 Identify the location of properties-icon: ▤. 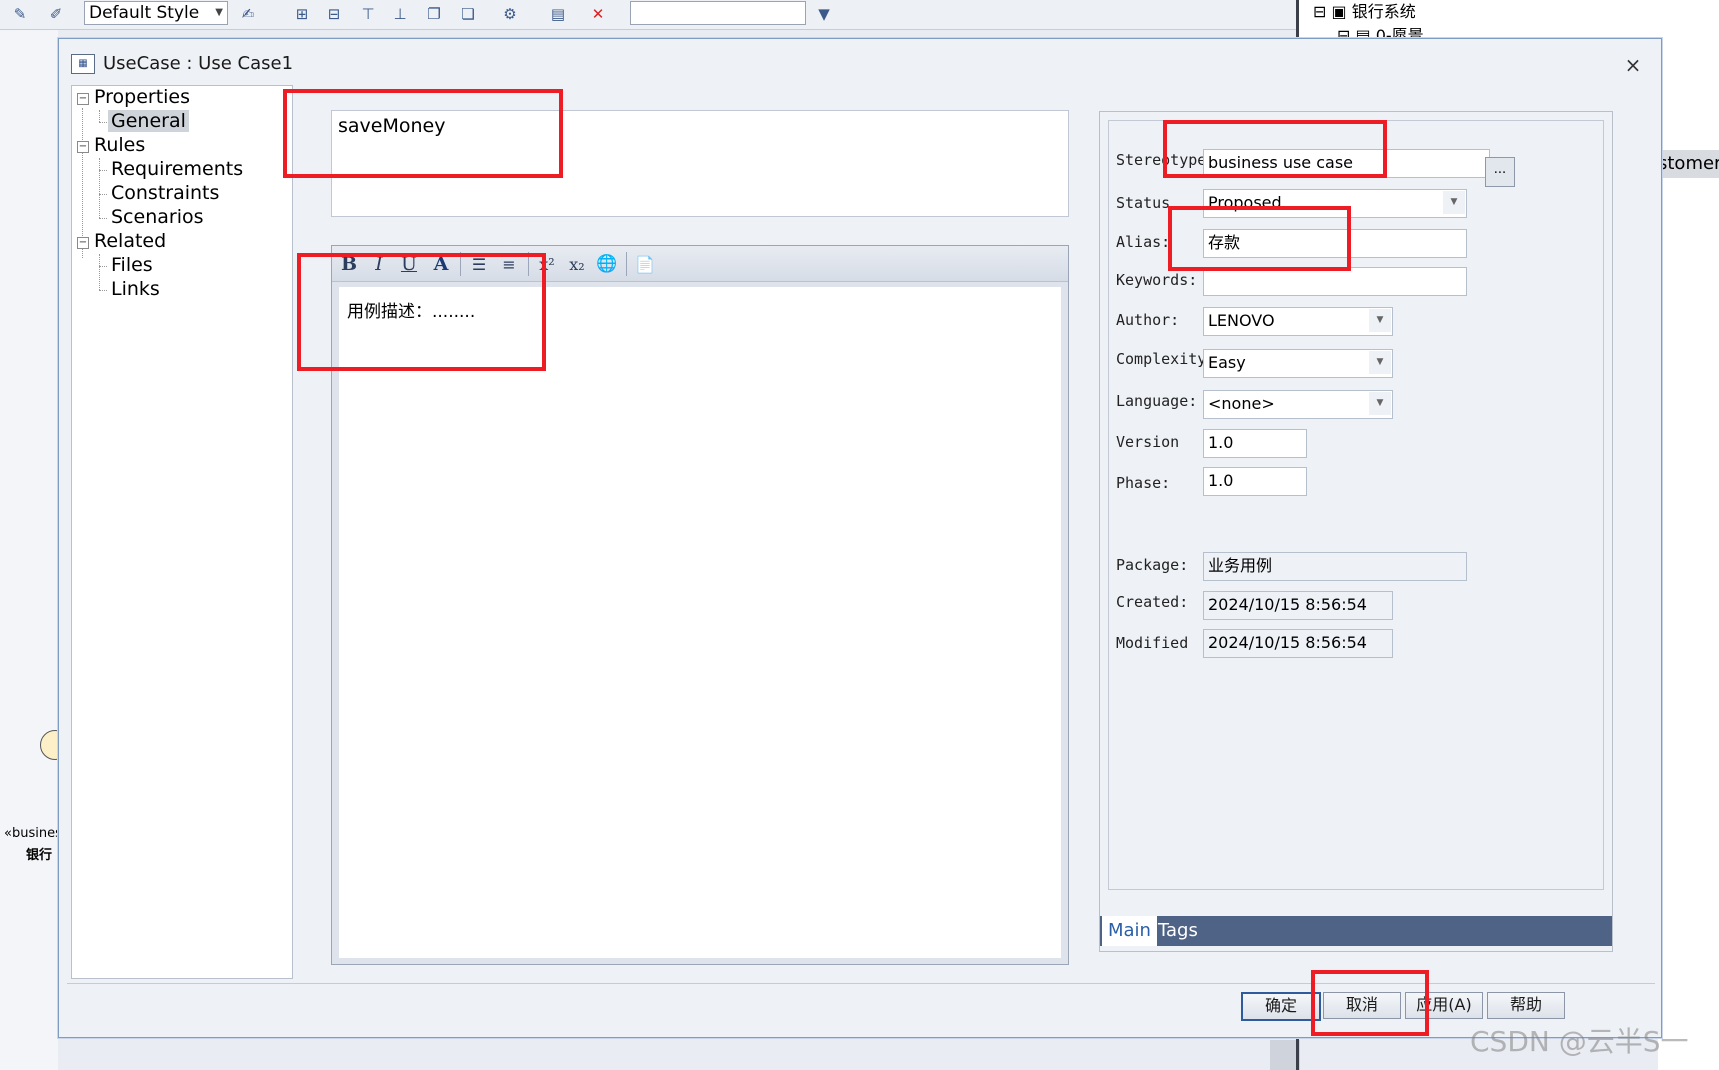
(558, 14).